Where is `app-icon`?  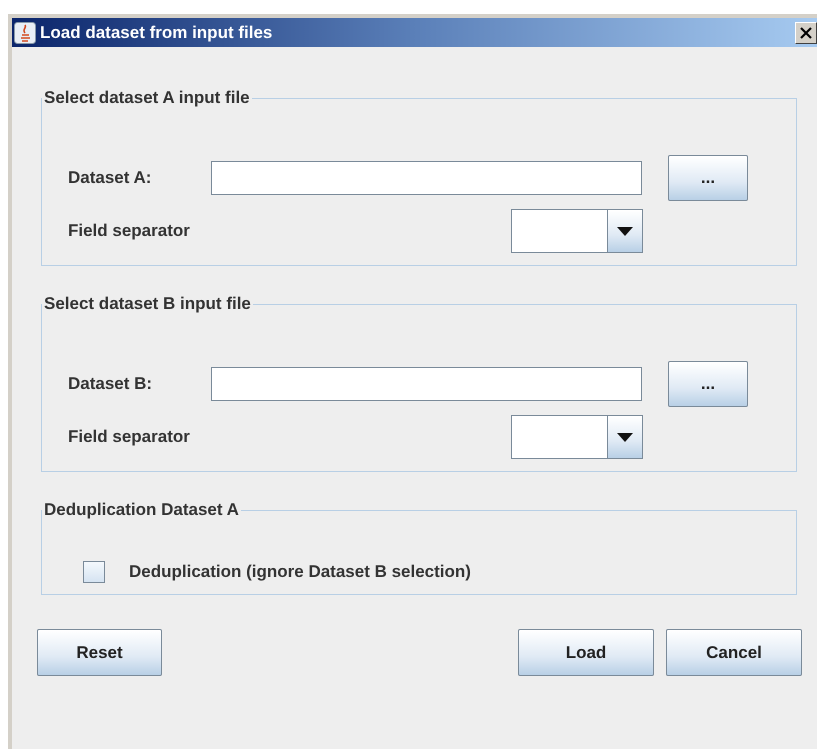 app-icon is located at coordinates (25, 33).